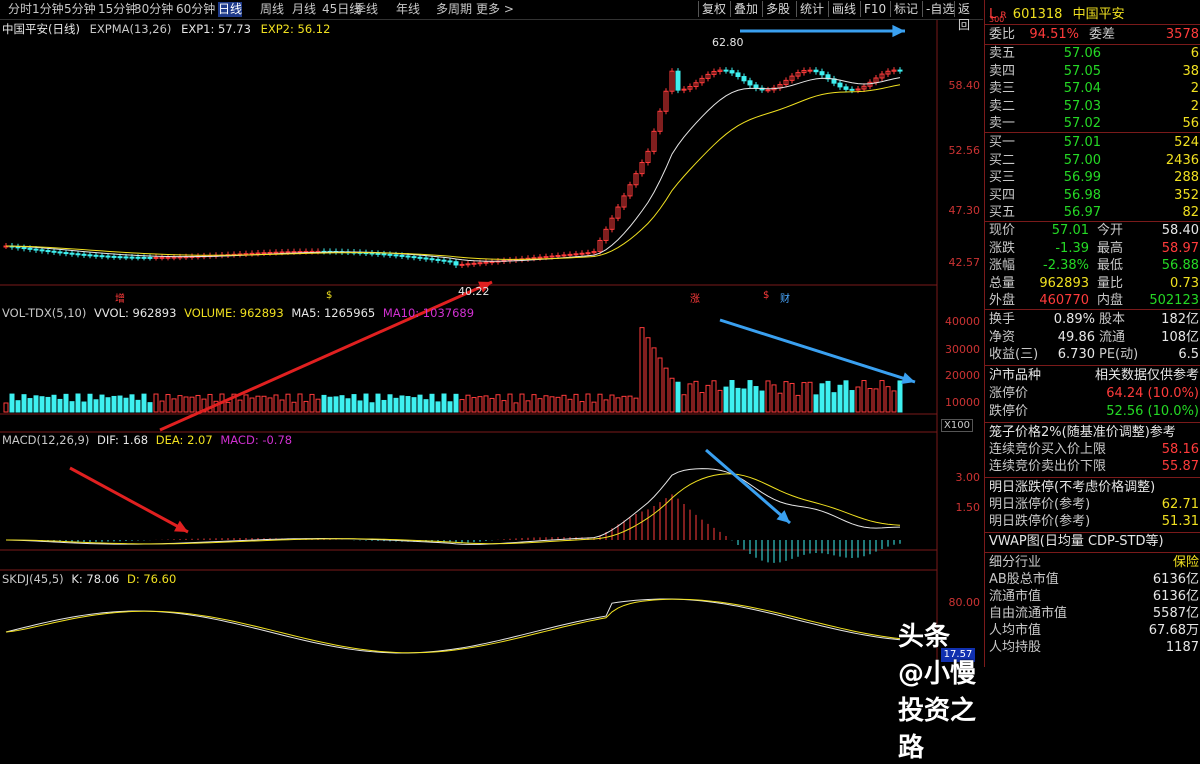 The image size is (1200, 764). I want to click on fund-label: 换手, so click(1002, 319).